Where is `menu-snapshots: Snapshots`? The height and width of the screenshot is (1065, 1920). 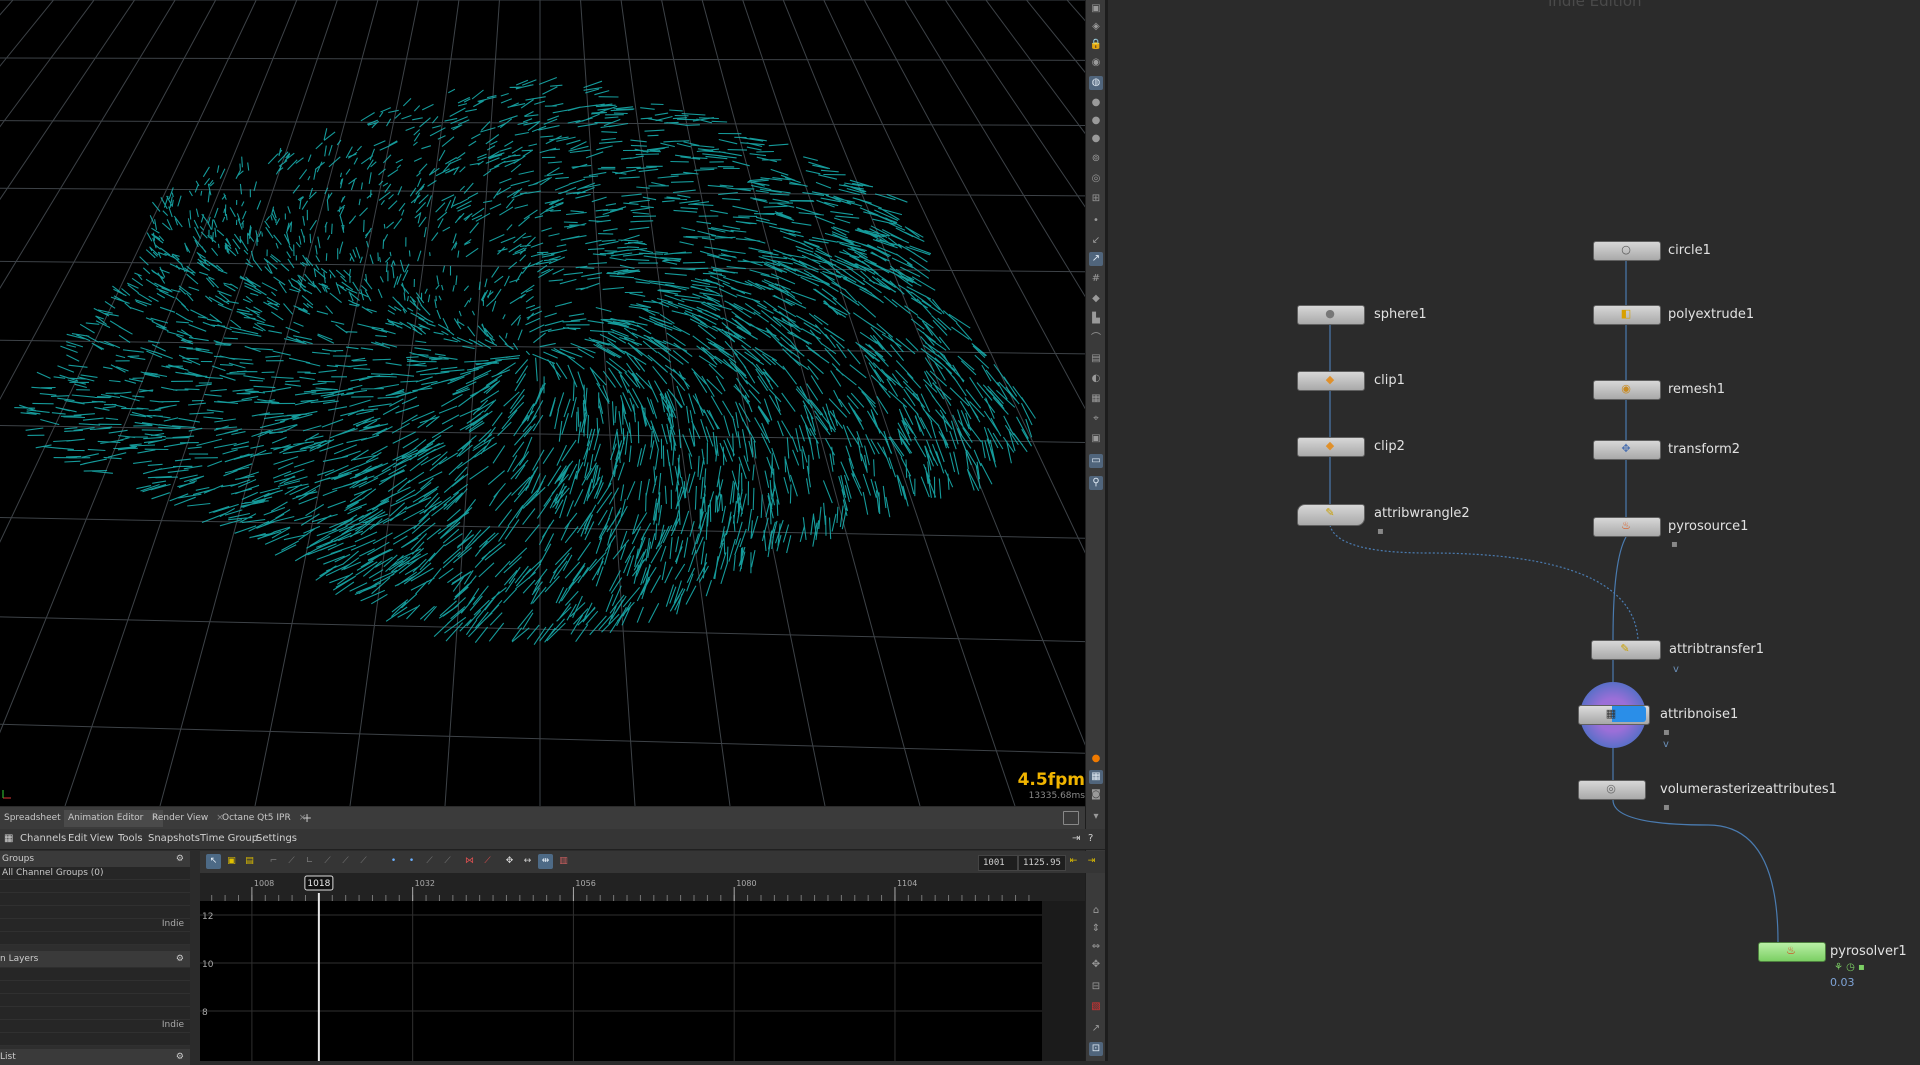
menu-snapshots: Snapshots is located at coordinates (174, 839).